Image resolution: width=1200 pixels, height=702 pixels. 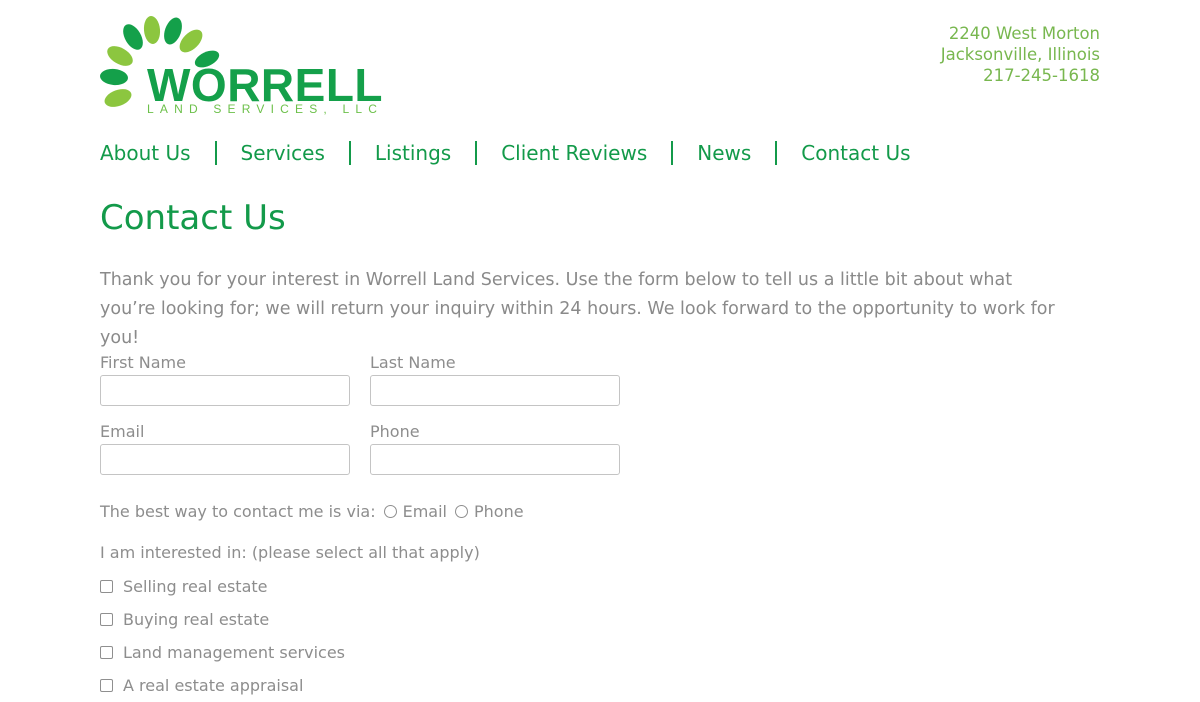 What do you see at coordinates (413, 362) in the screenshot?
I see `last-name-label: Last Name` at bounding box center [413, 362].